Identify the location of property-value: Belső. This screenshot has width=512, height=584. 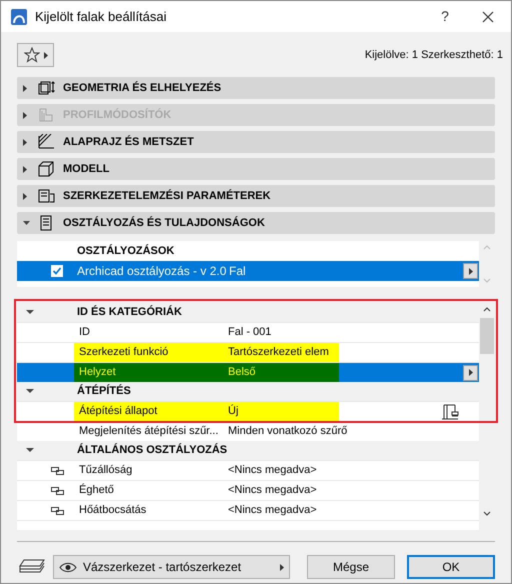
(242, 372).